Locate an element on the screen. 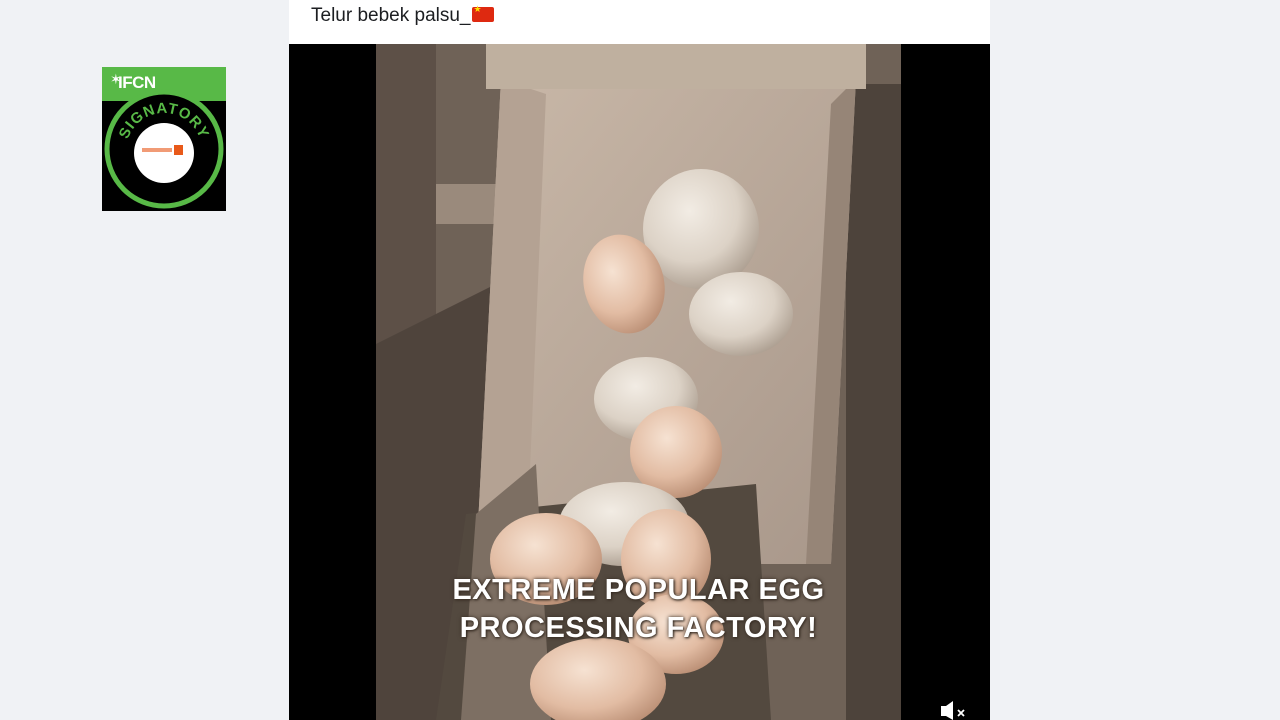  ifcn-signatory-badge: ✶ IFCN SIGNATORY is located at coordinates (164, 139).